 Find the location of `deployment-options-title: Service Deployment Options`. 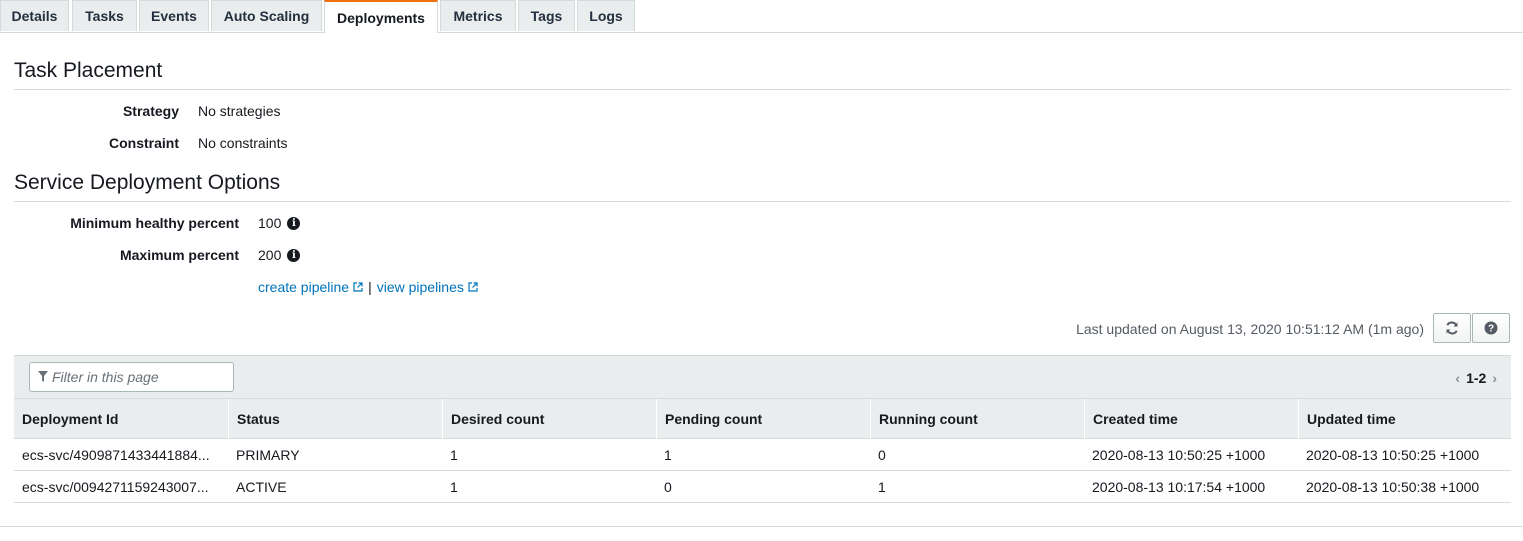

deployment-options-title: Service Deployment Options is located at coordinates (147, 182).